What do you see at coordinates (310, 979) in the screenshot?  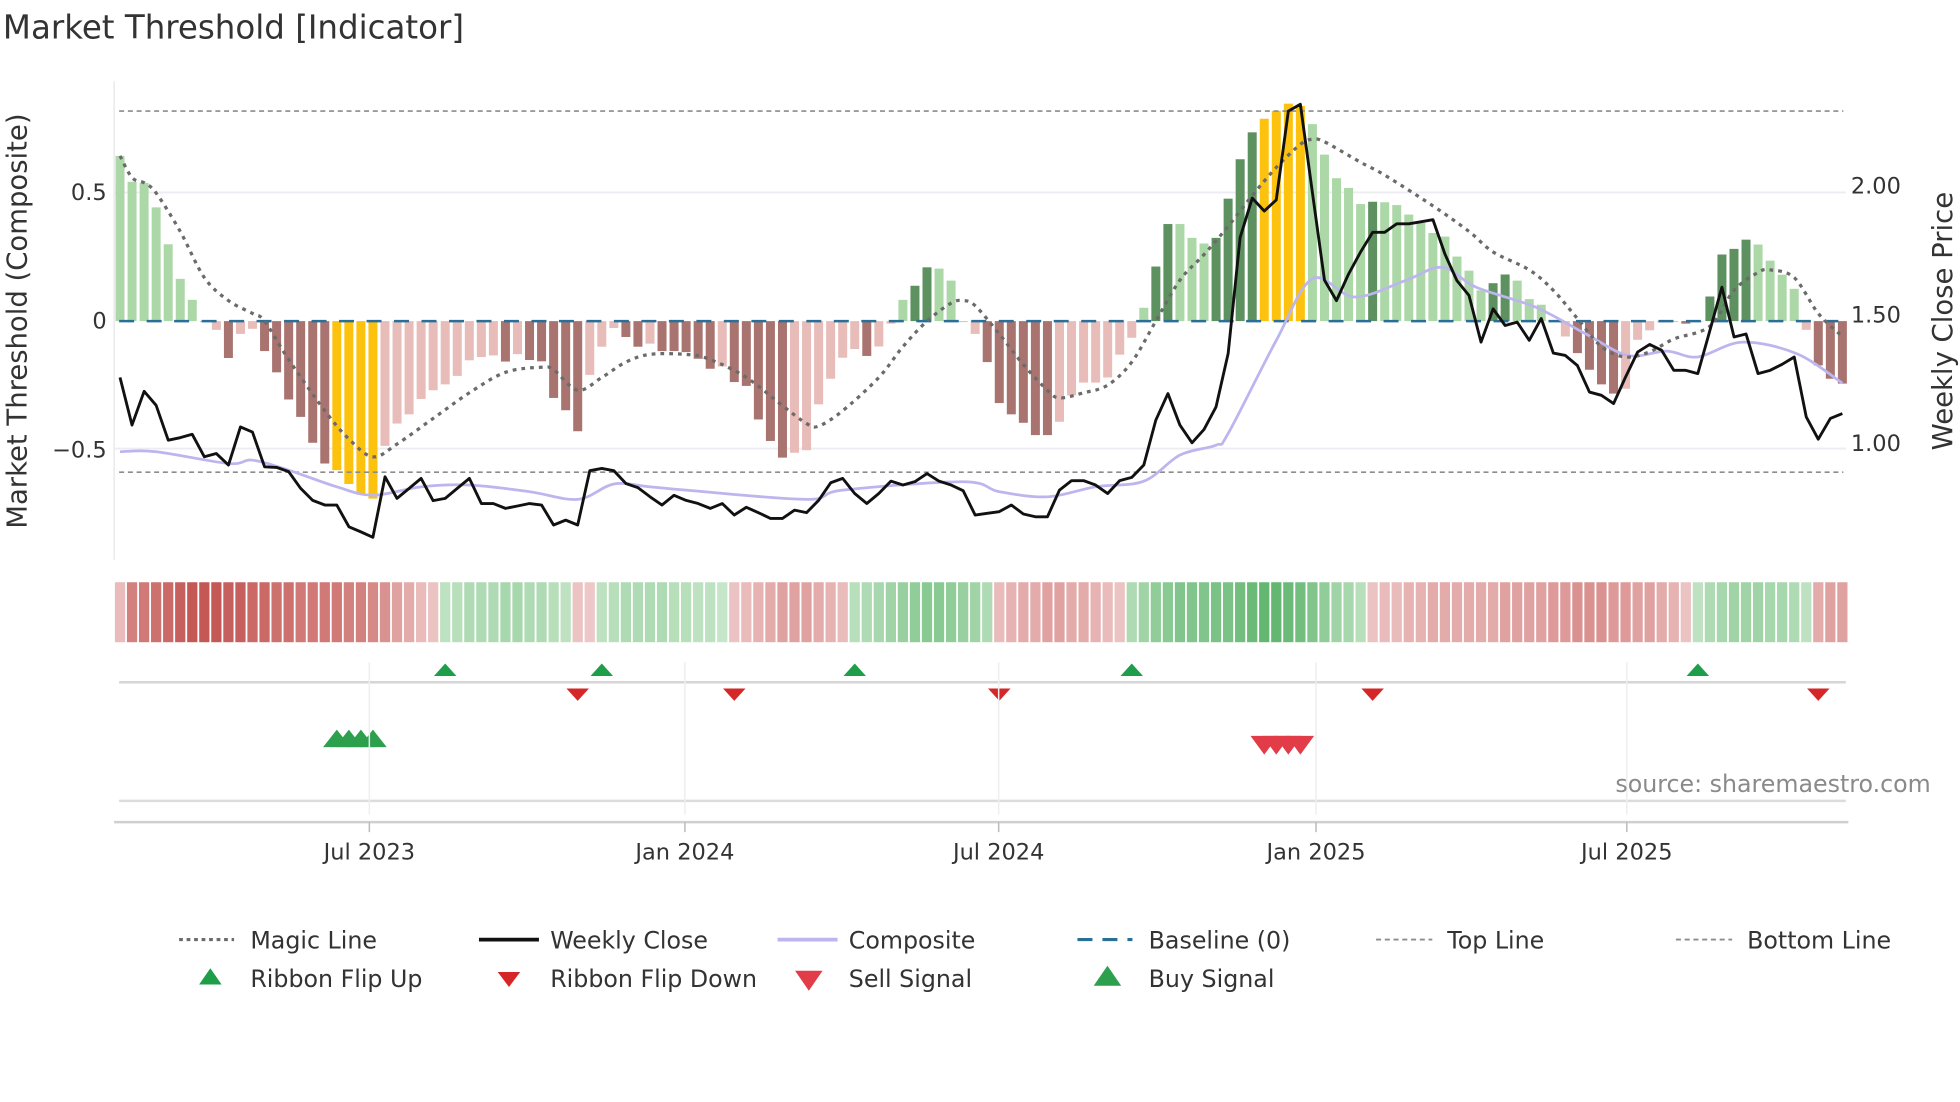 I see `legend-item-ribbon-flip-up: Ribbon Flip Up` at bounding box center [310, 979].